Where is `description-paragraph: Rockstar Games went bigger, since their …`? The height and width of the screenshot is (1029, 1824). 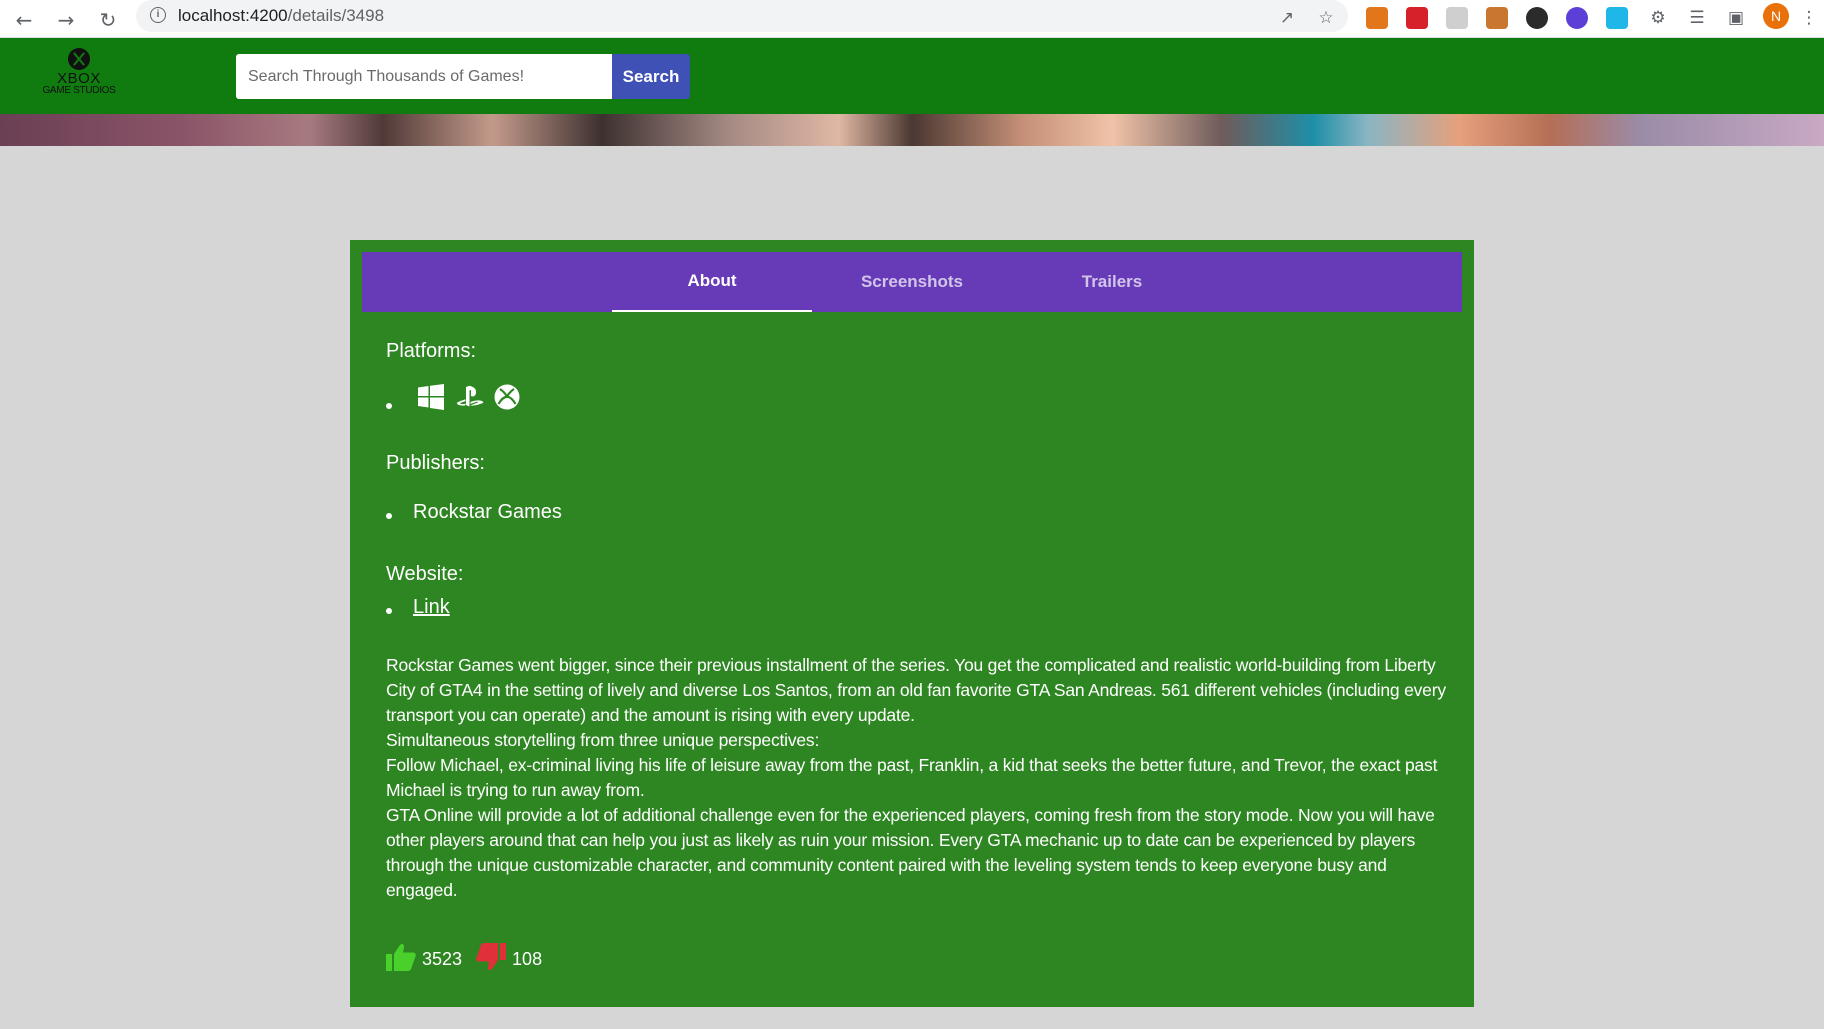
description-paragraph: Rockstar Games went bigger, since their … is located at coordinates (916, 690).